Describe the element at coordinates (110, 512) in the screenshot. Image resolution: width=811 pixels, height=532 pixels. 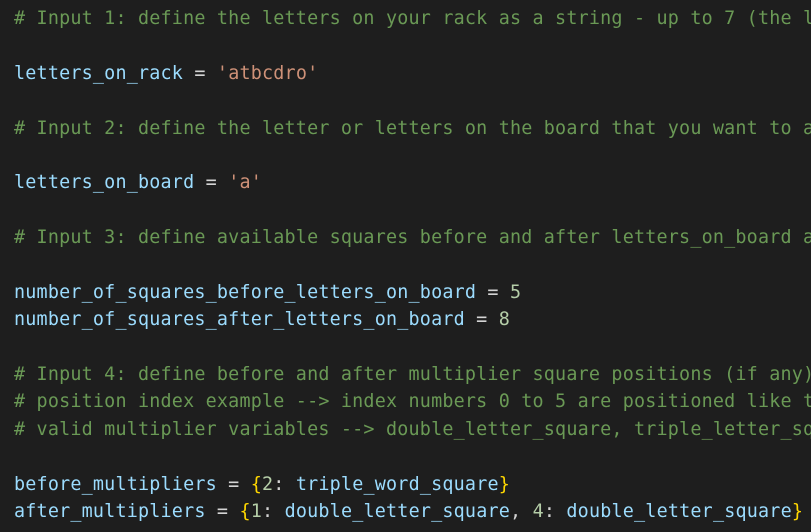
I see `code-token-var: after_multipliers` at that location.